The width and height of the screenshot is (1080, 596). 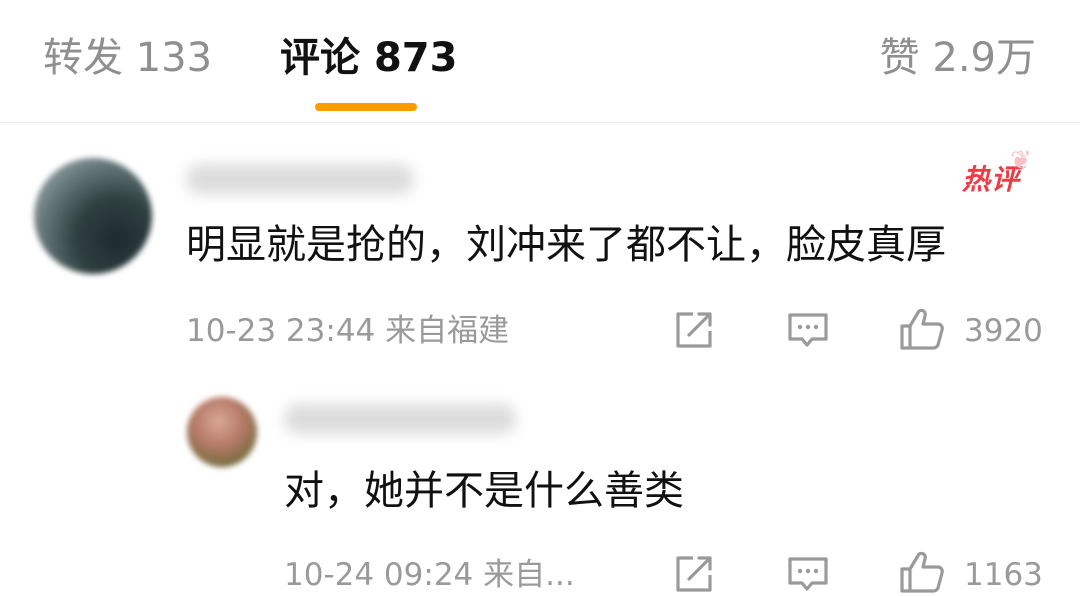 What do you see at coordinates (368, 58) in the screenshot?
I see `tab-comments: 评论 873` at bounding box center [368, 58].